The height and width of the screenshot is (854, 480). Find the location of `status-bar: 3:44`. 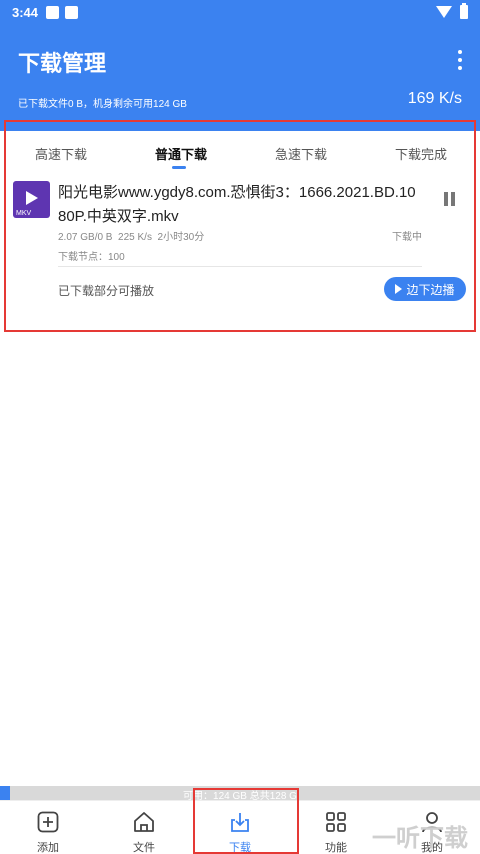

status-bar: 3:44 is located at coordinates (240, 12).